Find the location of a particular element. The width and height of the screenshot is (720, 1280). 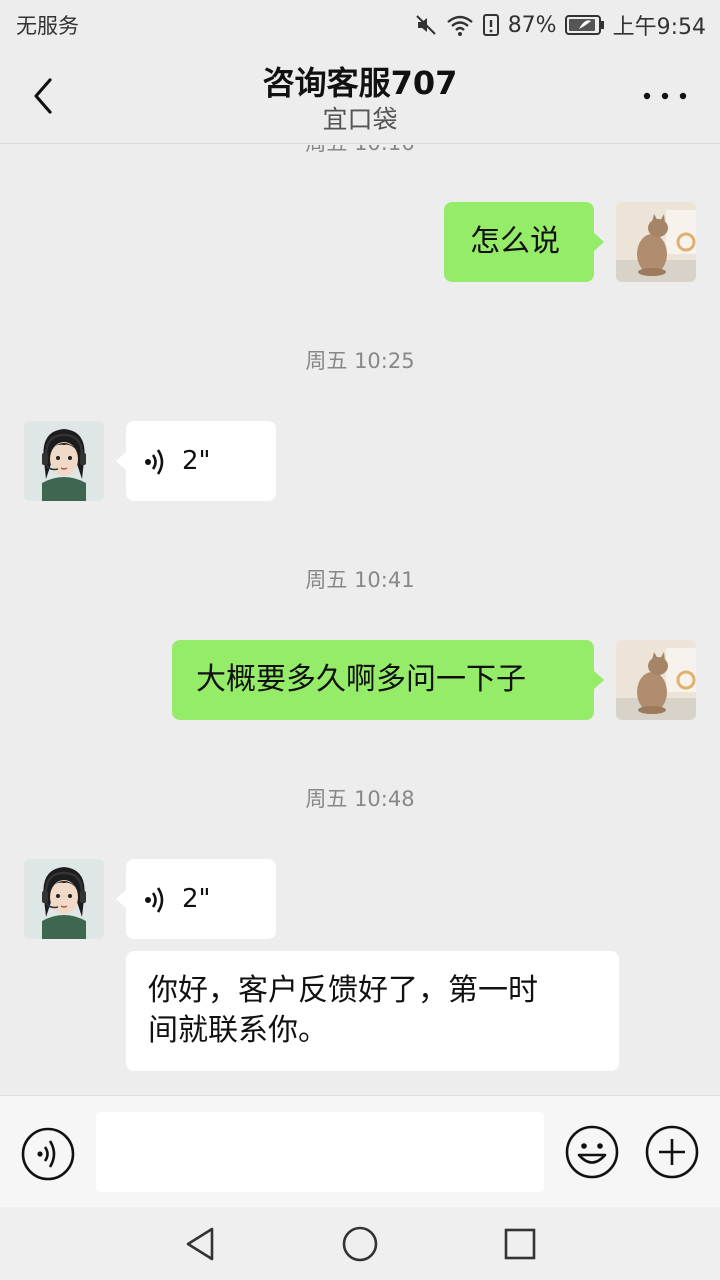

battery-icon is located at coordinates (584, 25).